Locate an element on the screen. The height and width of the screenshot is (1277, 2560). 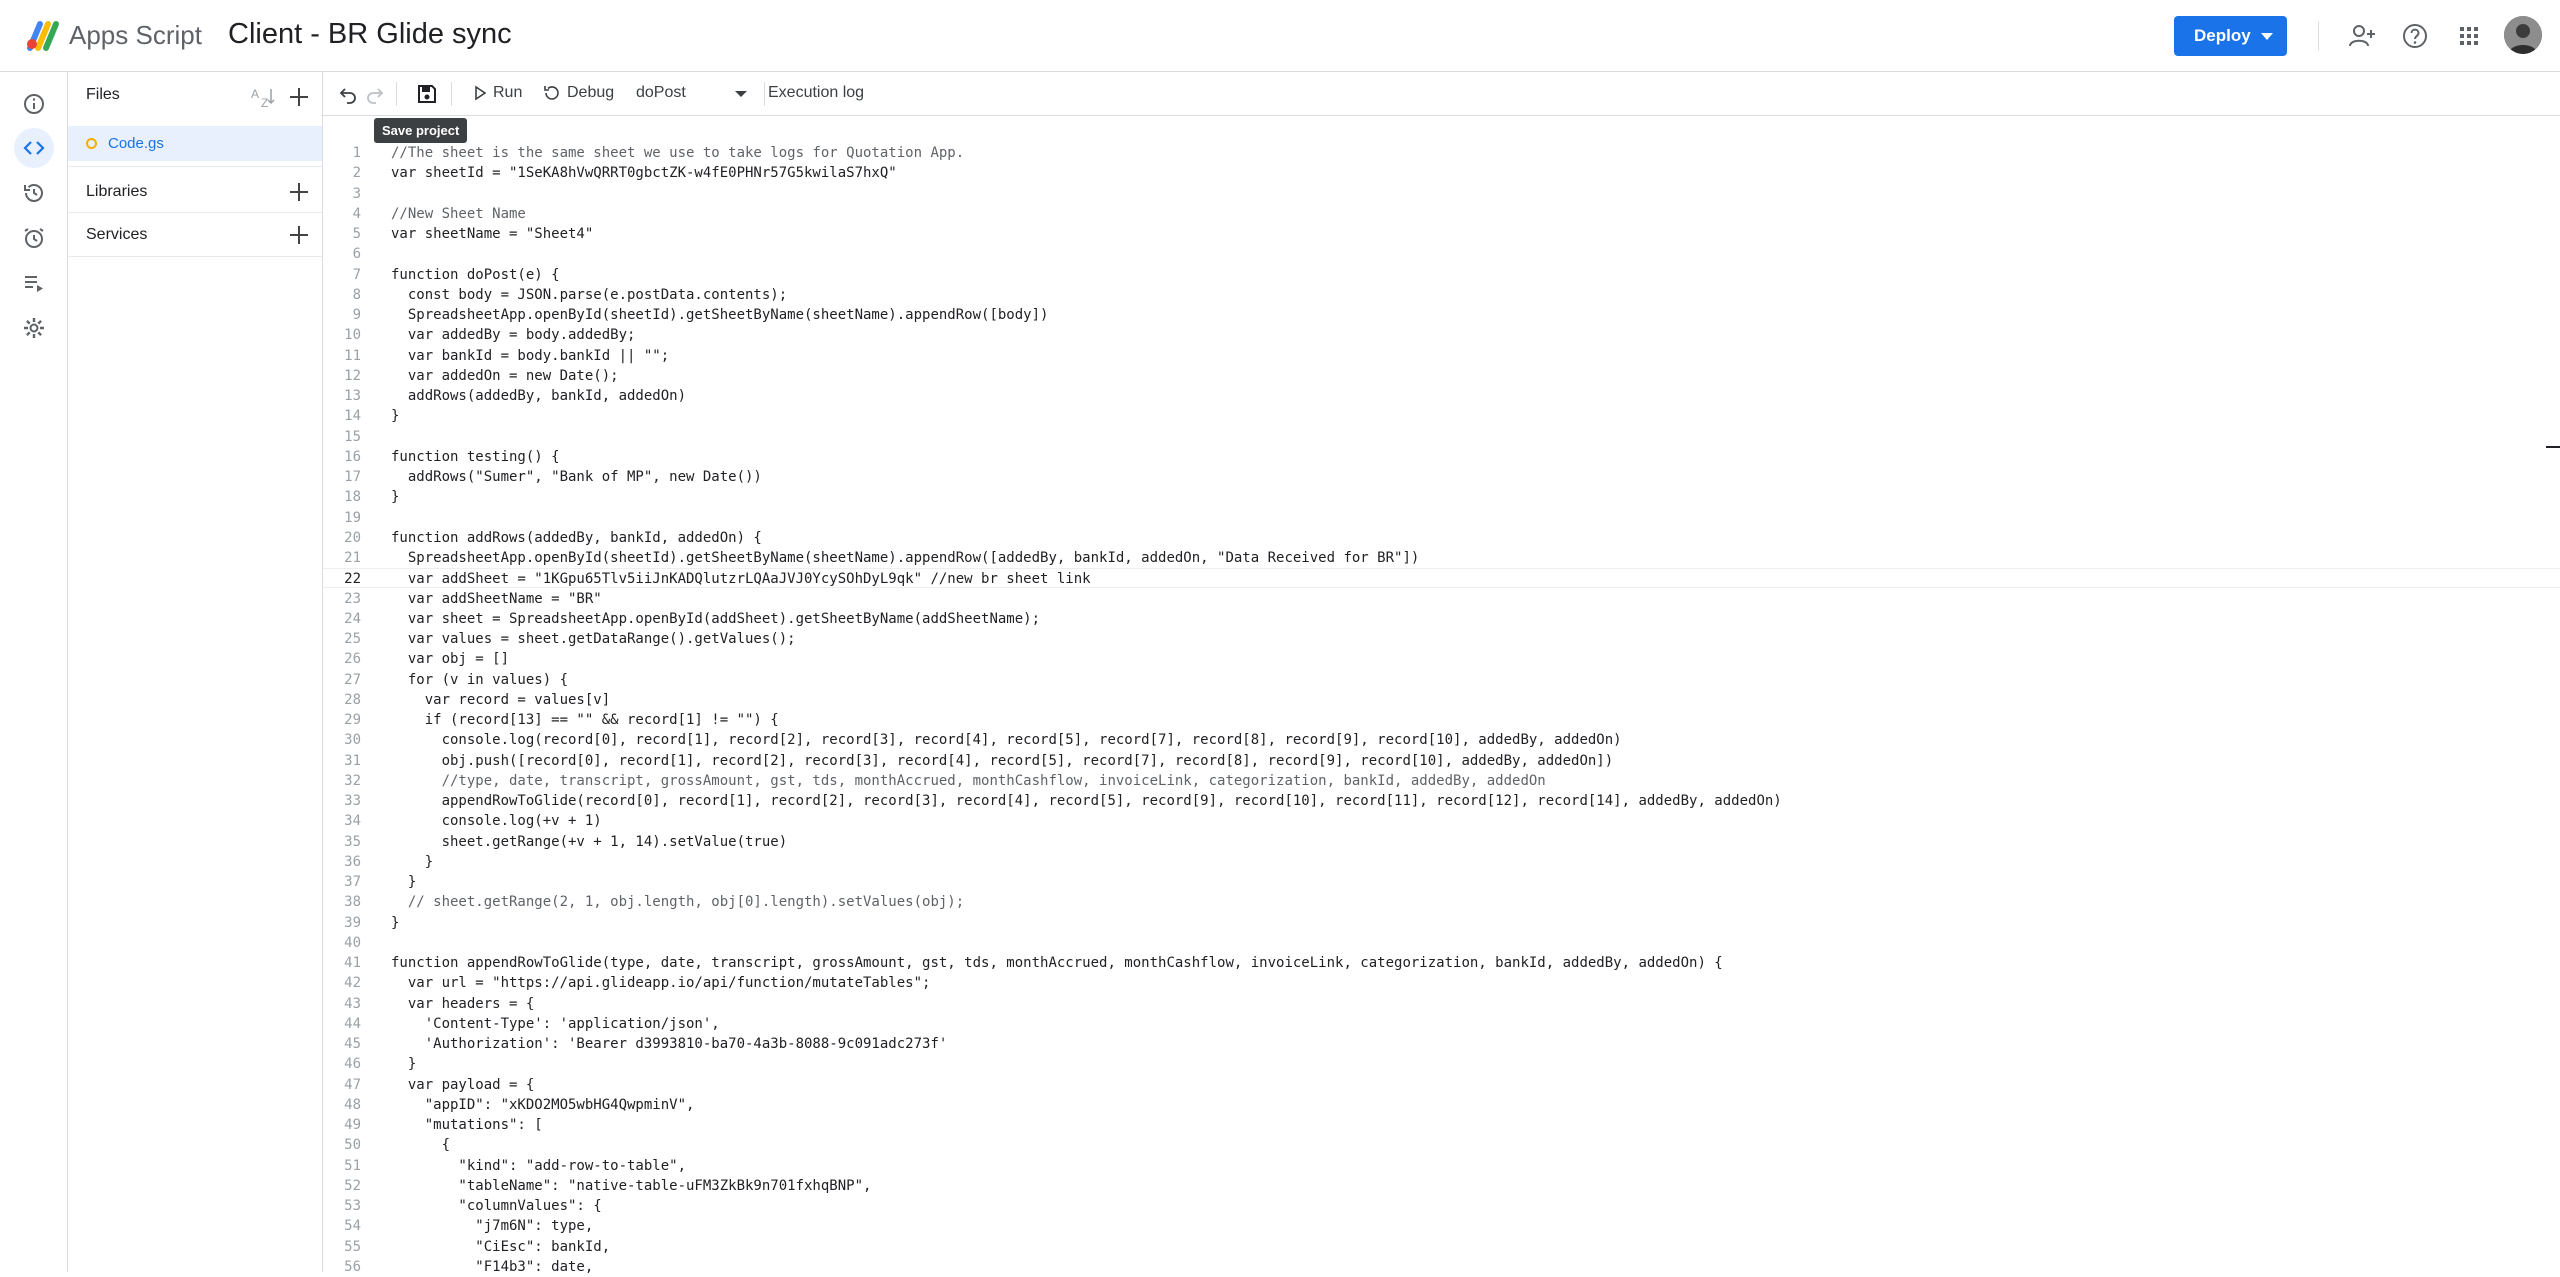
help-icon is located at coordinates (2415, 36).